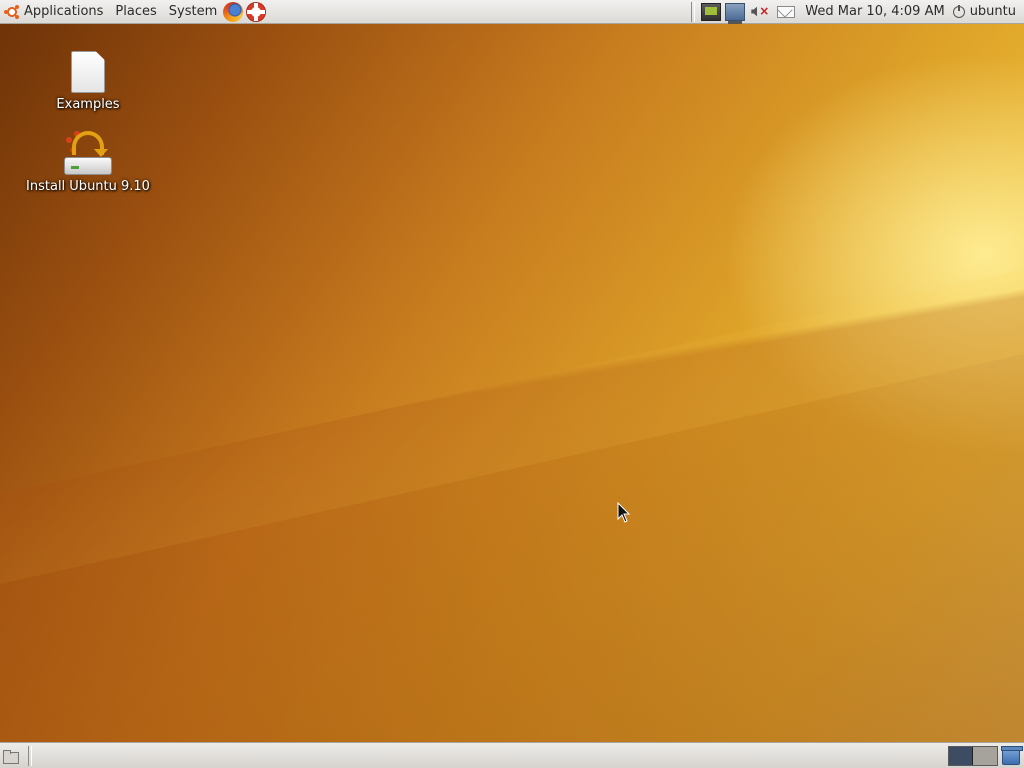 This screenshot has width=1024, height=768. What do you see at coordinates (30, 755) in the screenshot?
I see `panel-separator` at bounding box center [30, 755].